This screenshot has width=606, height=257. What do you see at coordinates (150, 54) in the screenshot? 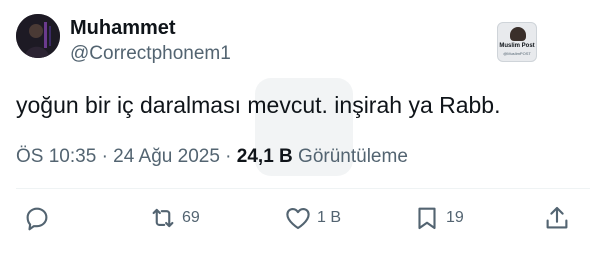
I see `author-handle: @Correctphonem1` at bounding box center [150, 54].